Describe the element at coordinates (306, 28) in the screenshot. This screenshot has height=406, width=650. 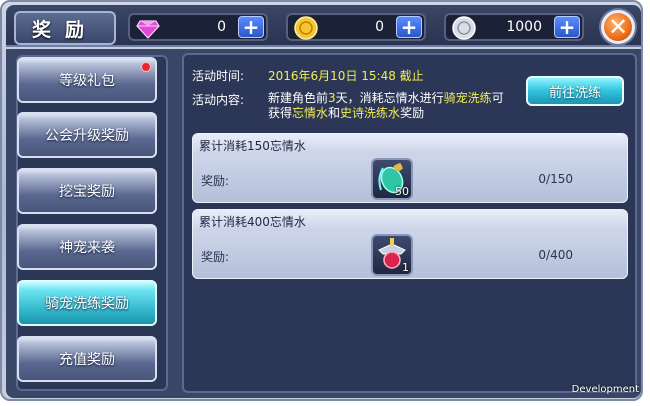
I see `gold-coin-icon` at that location.